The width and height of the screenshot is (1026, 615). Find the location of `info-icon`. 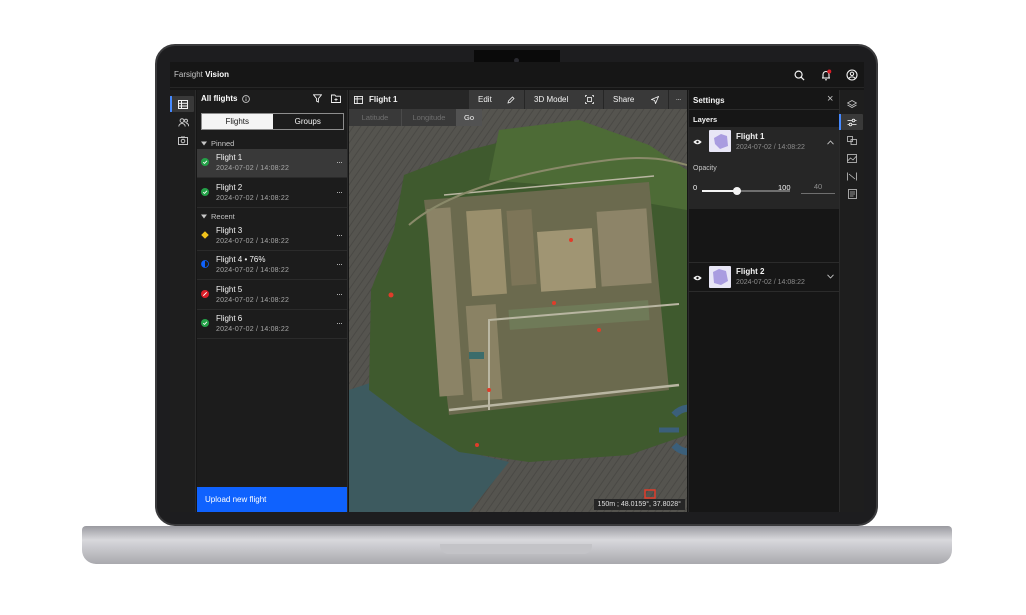

info-icon is located at coordinates (246, 98).